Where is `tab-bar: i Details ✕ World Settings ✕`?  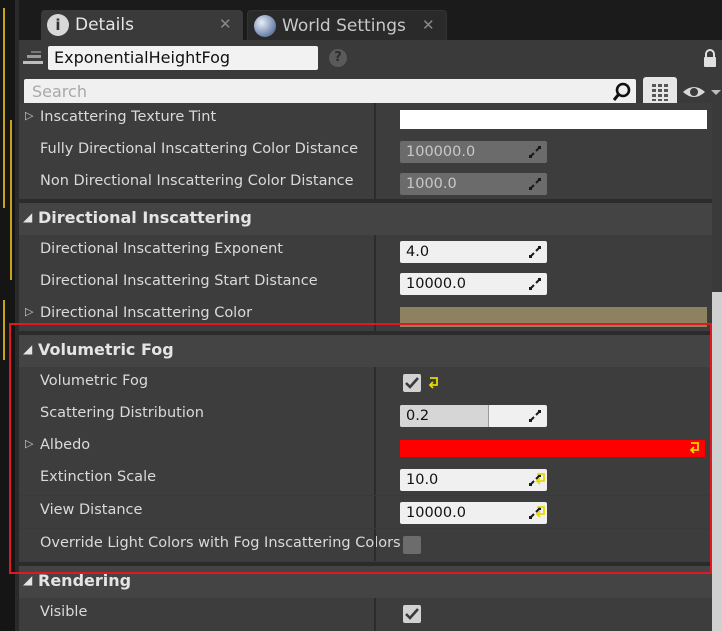
tab-bar: i Details ✕ World Settings ✕ is located at coordinates (370, 20).